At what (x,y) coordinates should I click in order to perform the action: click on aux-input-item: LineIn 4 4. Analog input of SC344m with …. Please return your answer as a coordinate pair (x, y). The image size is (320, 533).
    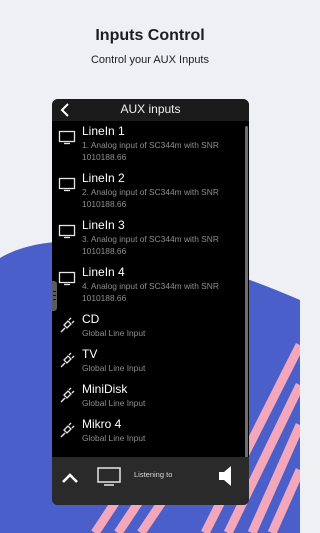
    Looking at the image, I should click on (147, 288).